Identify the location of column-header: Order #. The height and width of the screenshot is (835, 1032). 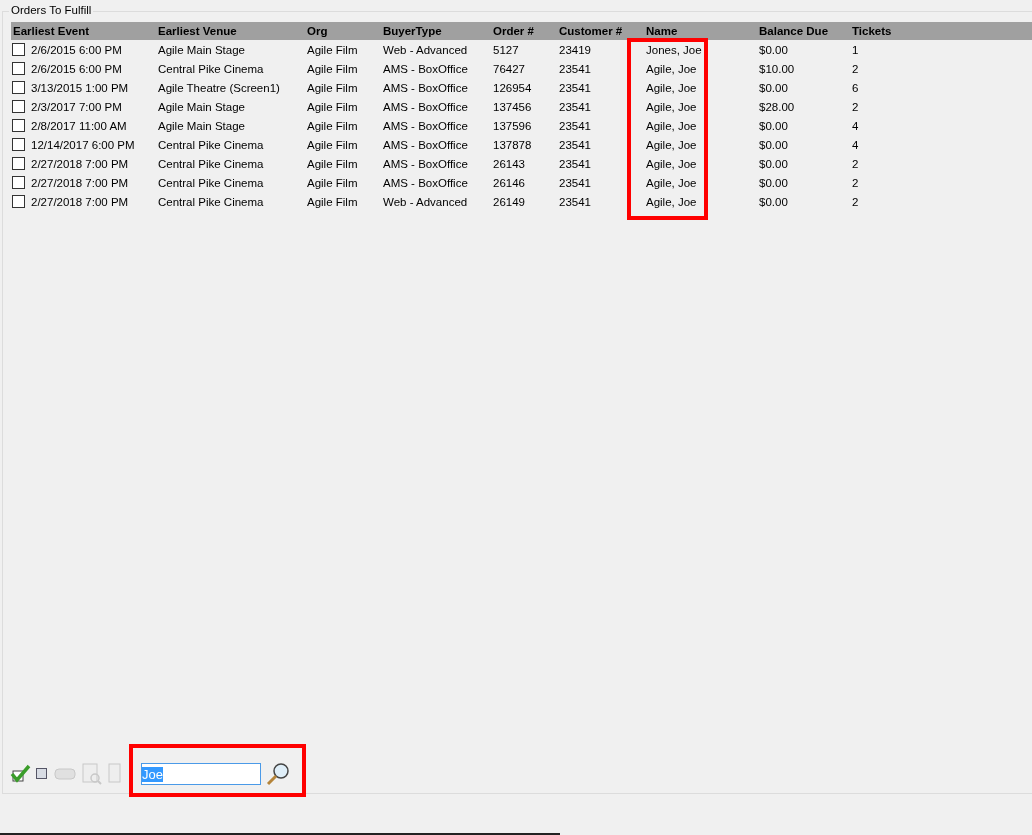
(524, 31).